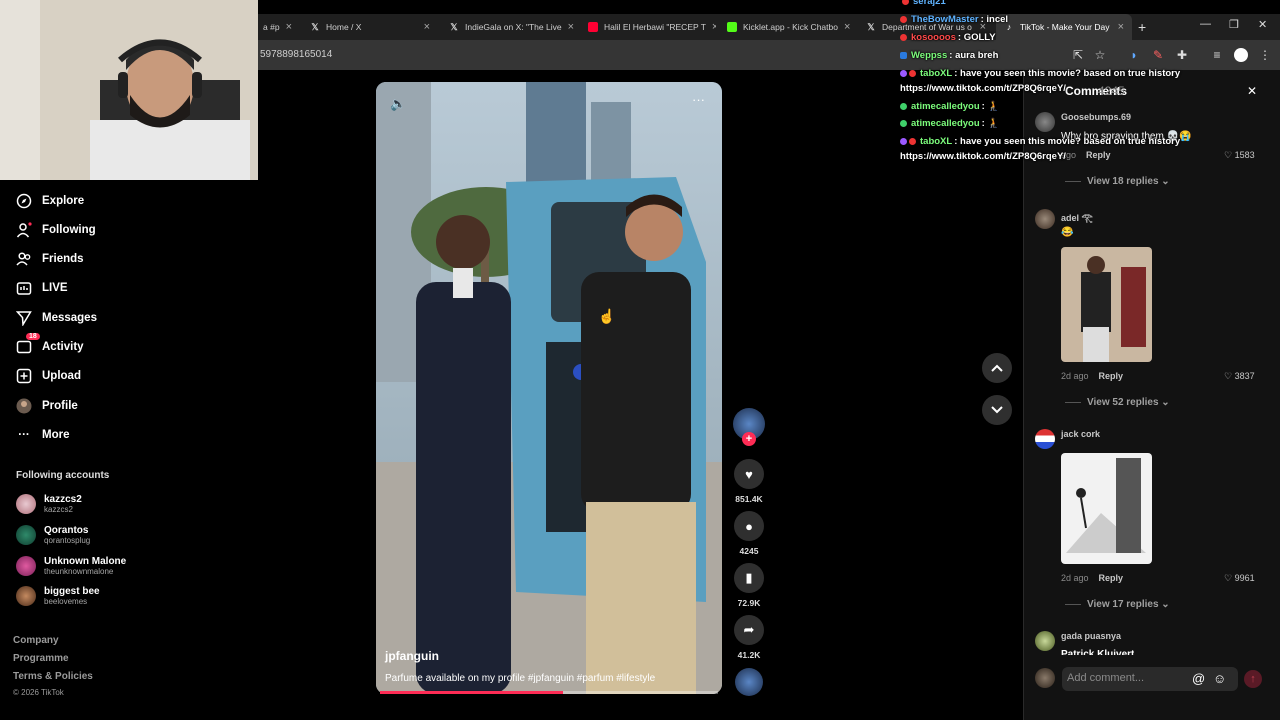 The image size is (1280, 720). What do you see at coordinates (749, 637) in the screenshot?
I see `share-button: ➦ 41.2K` at bounding box center [749, 637].